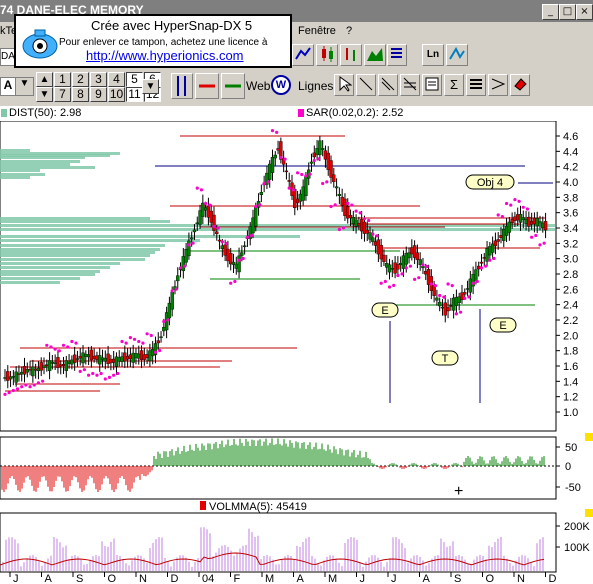  Describe the element at coordinates (80, 94) in the screenshot. I see `period-button-8: 8` at that location.